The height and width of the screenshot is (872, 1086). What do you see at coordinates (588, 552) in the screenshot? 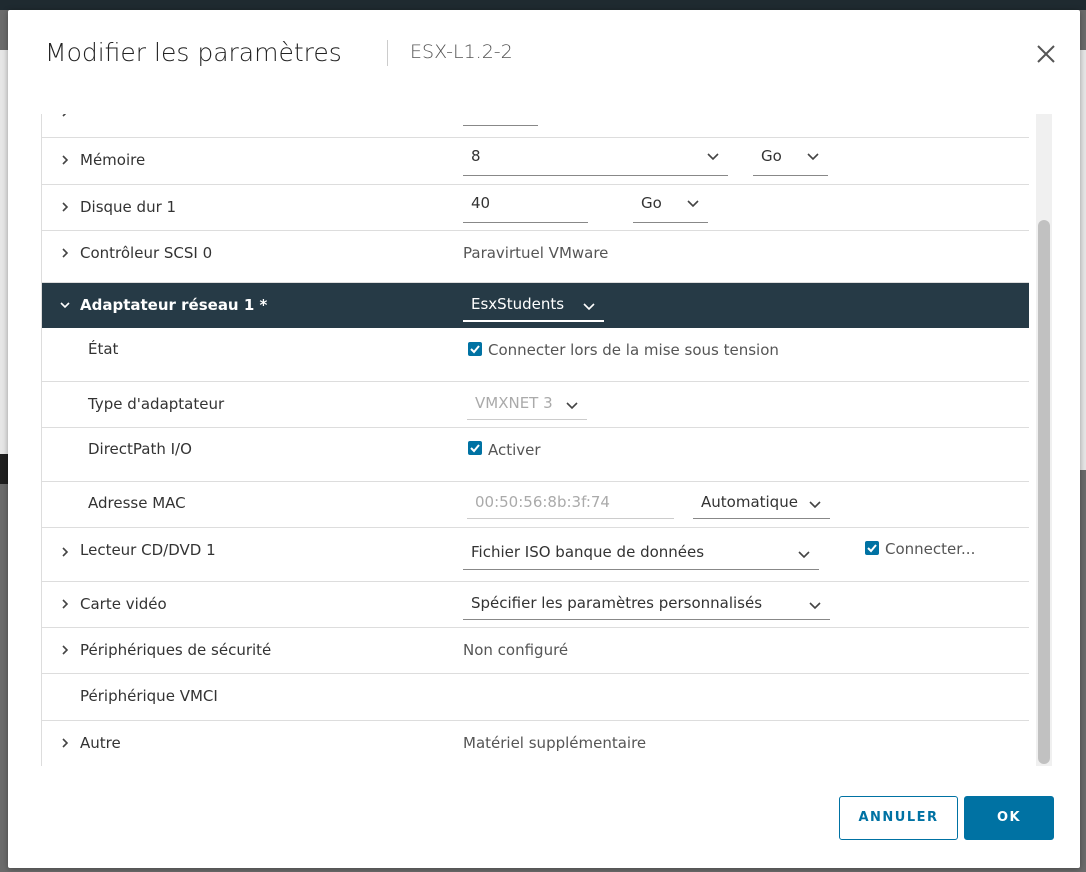
I see `cddvd-source-value: Fichier ISO banque de données` at bounding box center [588, 552].